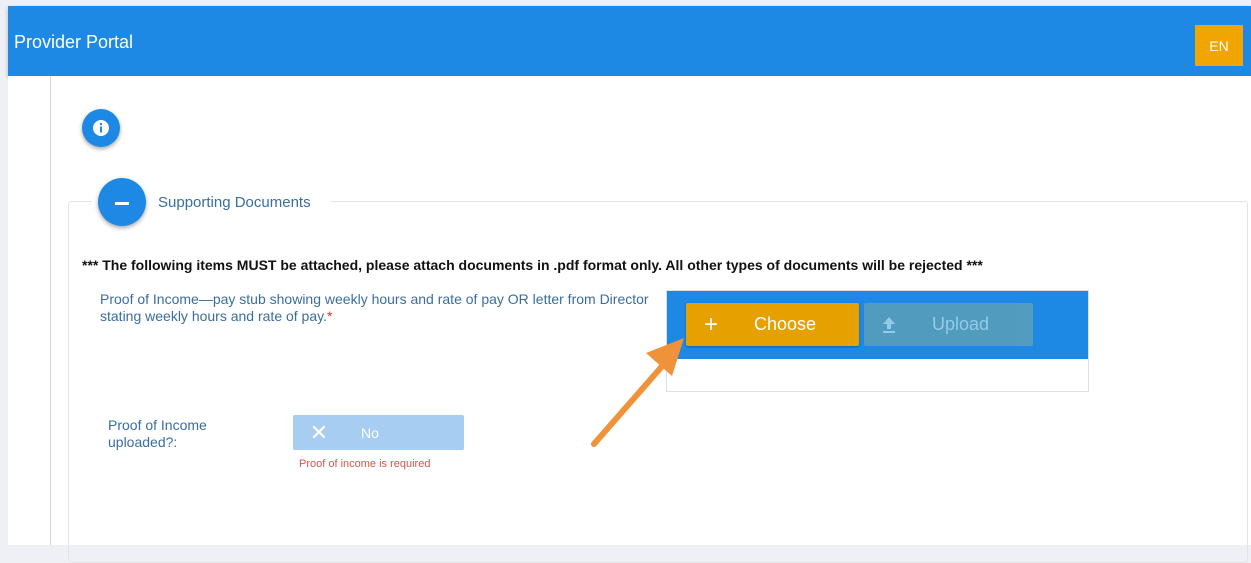 This screenshot has width=1251, height=563. What do you see at coordinates (637, 392) in the screenshot?
I see `annotation-arrow` at bounding box center [637, 392].